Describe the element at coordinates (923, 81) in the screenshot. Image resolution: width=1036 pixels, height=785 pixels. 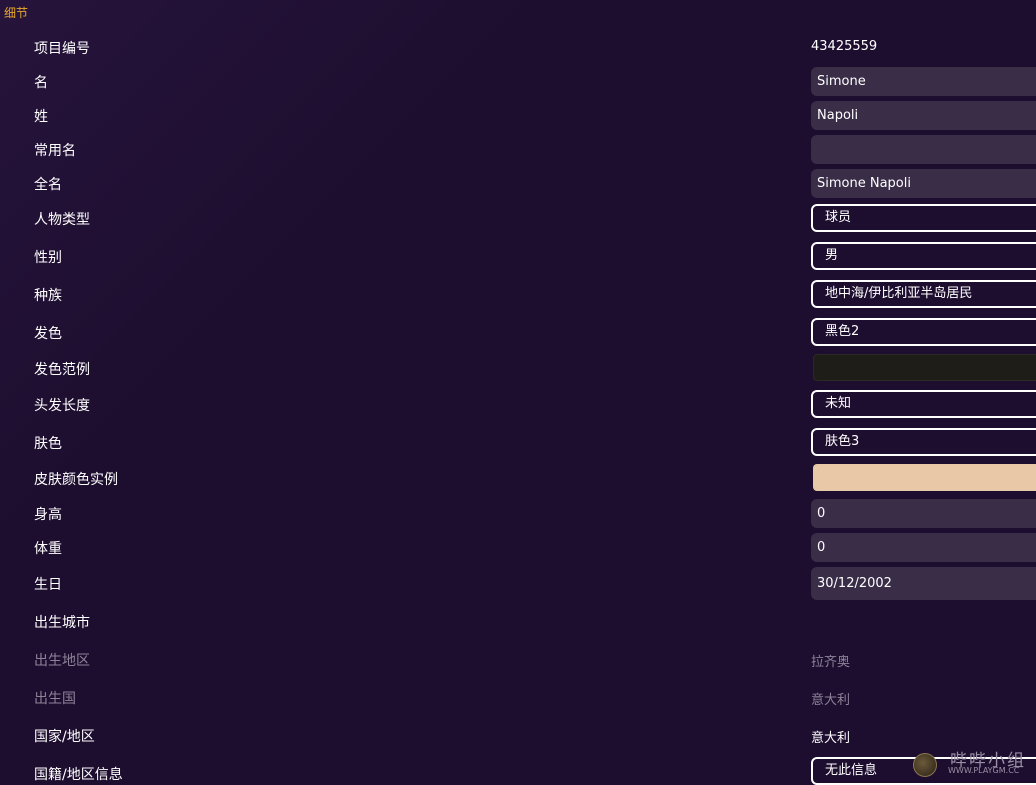
I see `first-name-input: Simone` at that location.